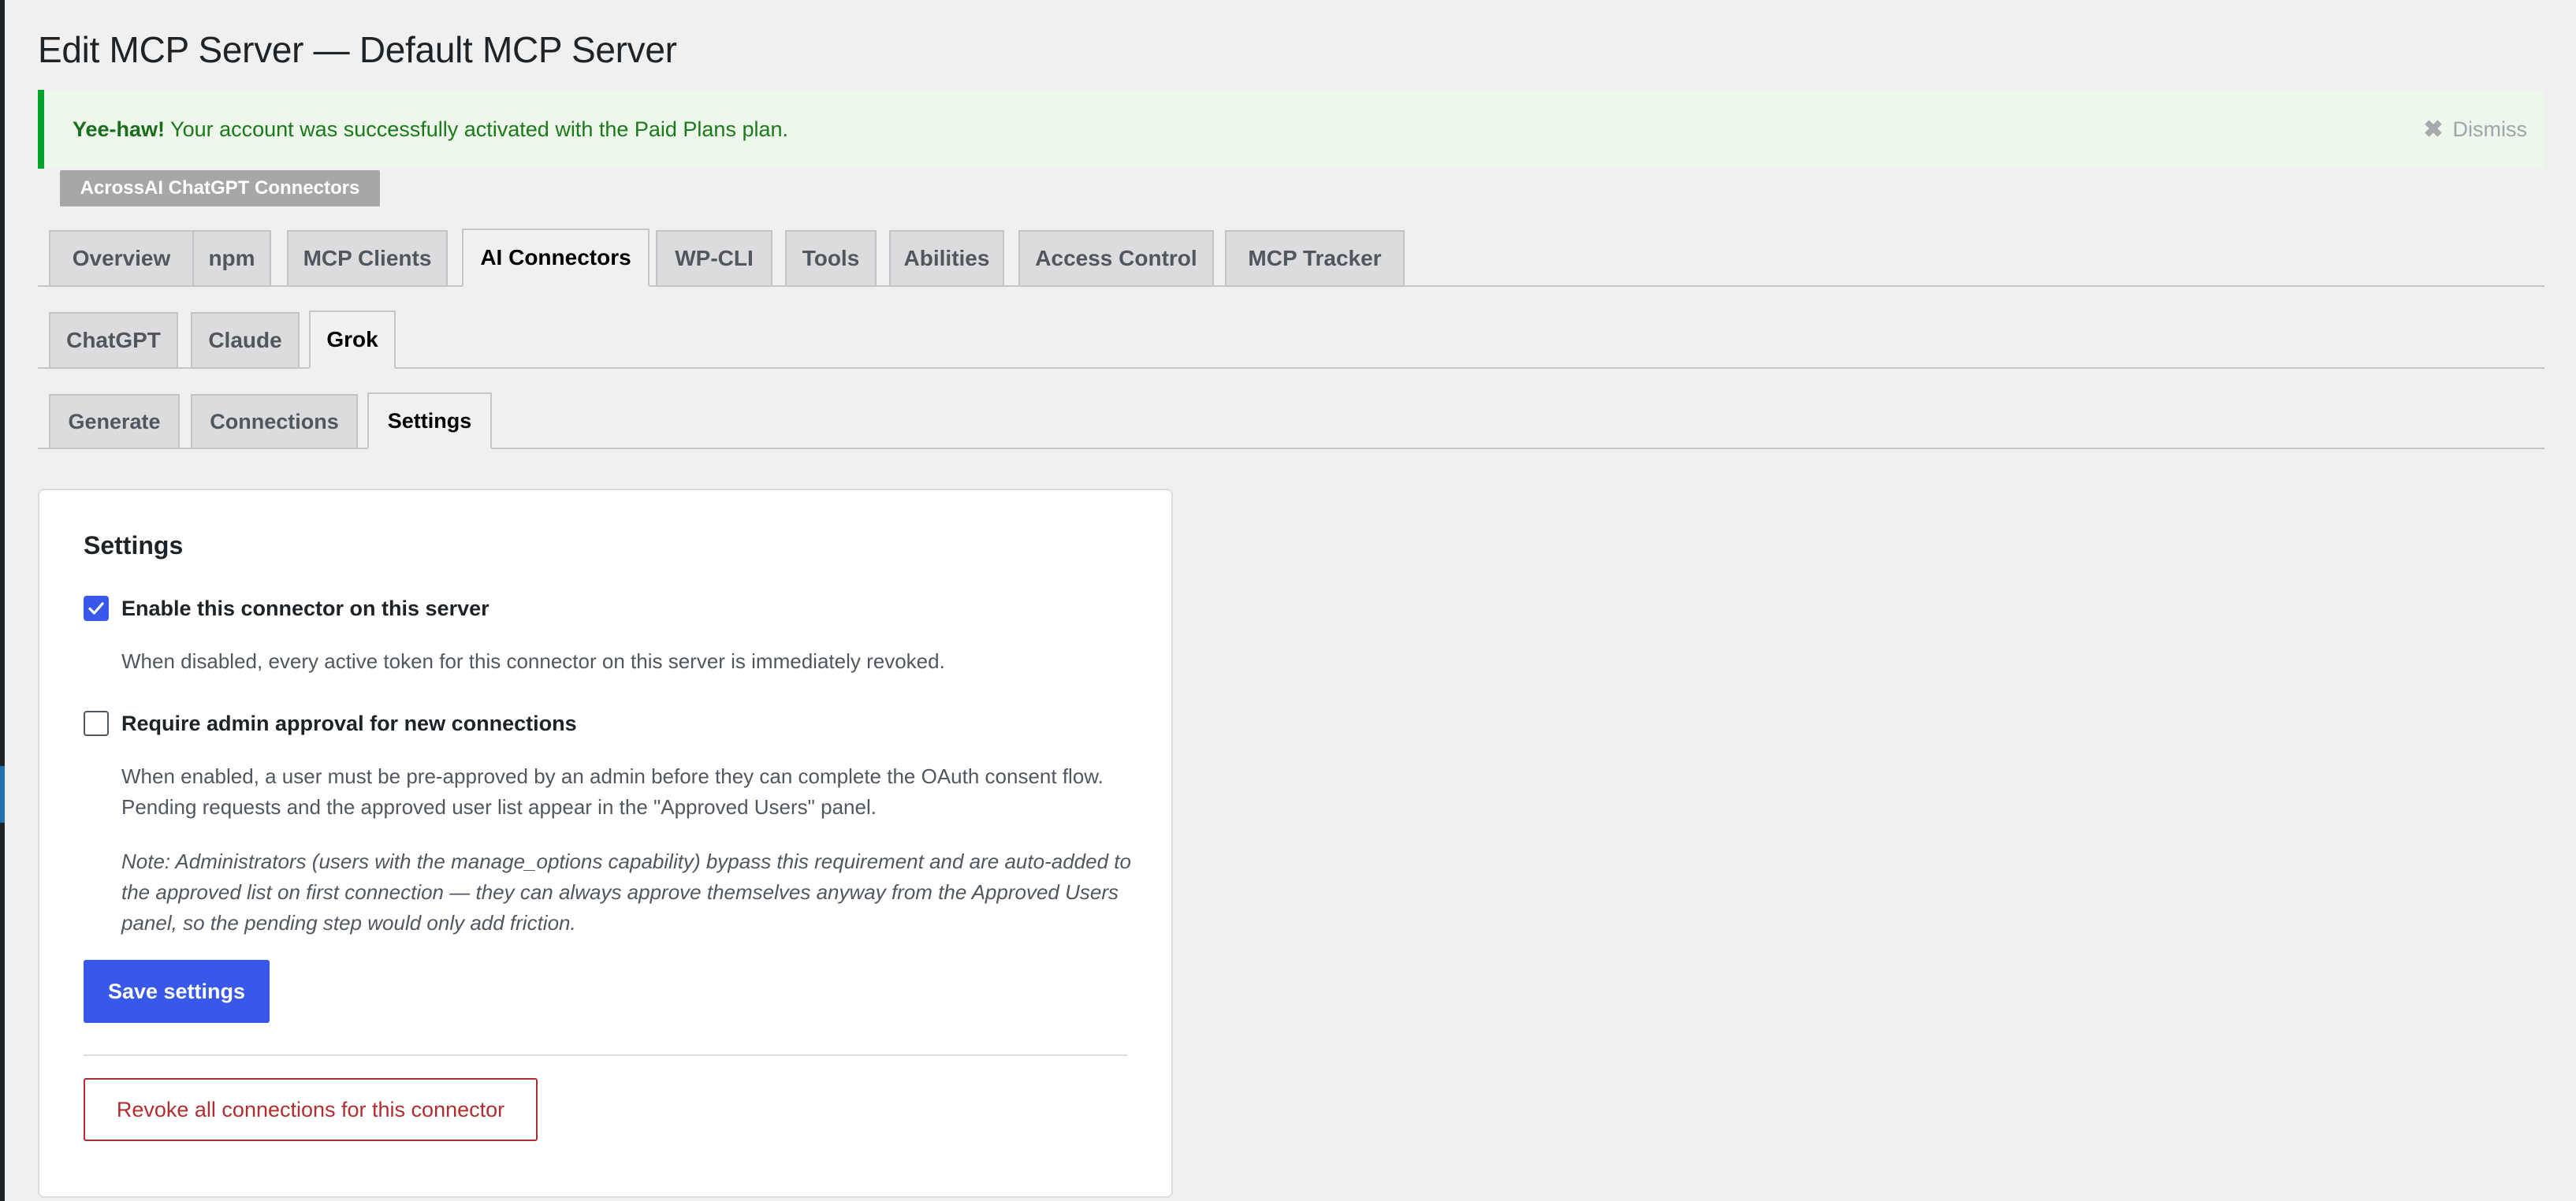 This screenshot has width=2576, height=1201. What do you see at coordinates (2, 600) in the screenshot?
I see `admin-sidebar-edge` at bounding box center [2, 600].